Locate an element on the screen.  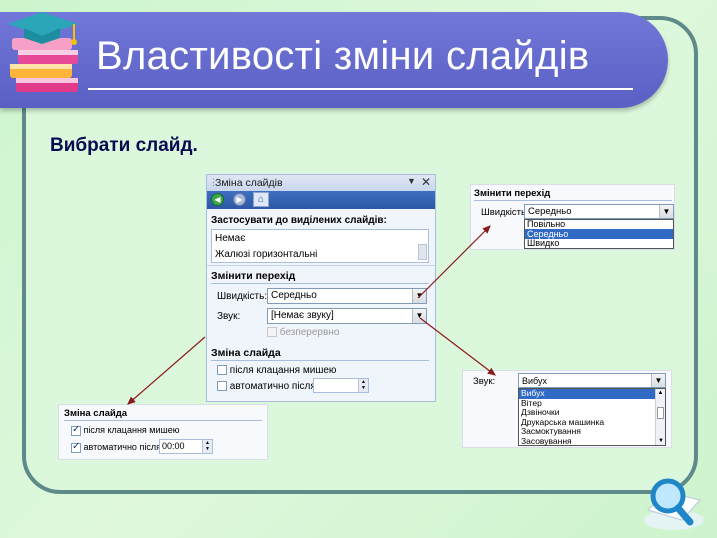
list-item: Немає is located at coordinates (230, 238).